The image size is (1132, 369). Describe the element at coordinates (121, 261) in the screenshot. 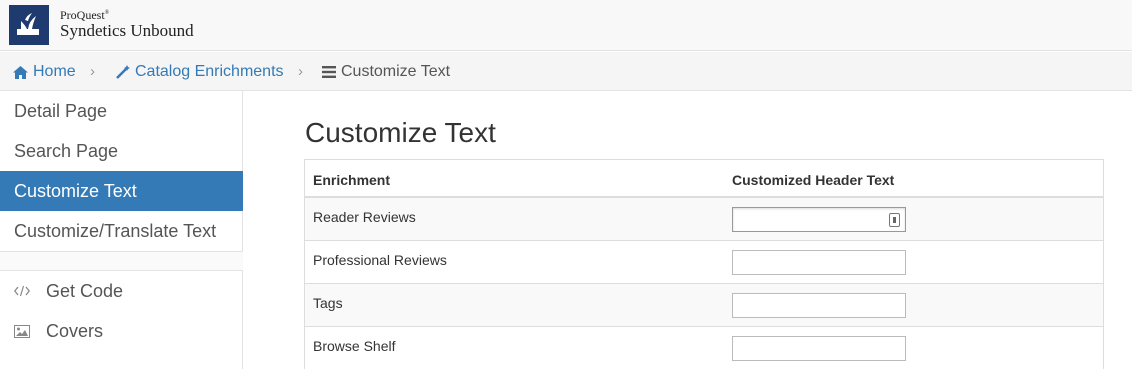

I see `sidebar-divider` at that location.